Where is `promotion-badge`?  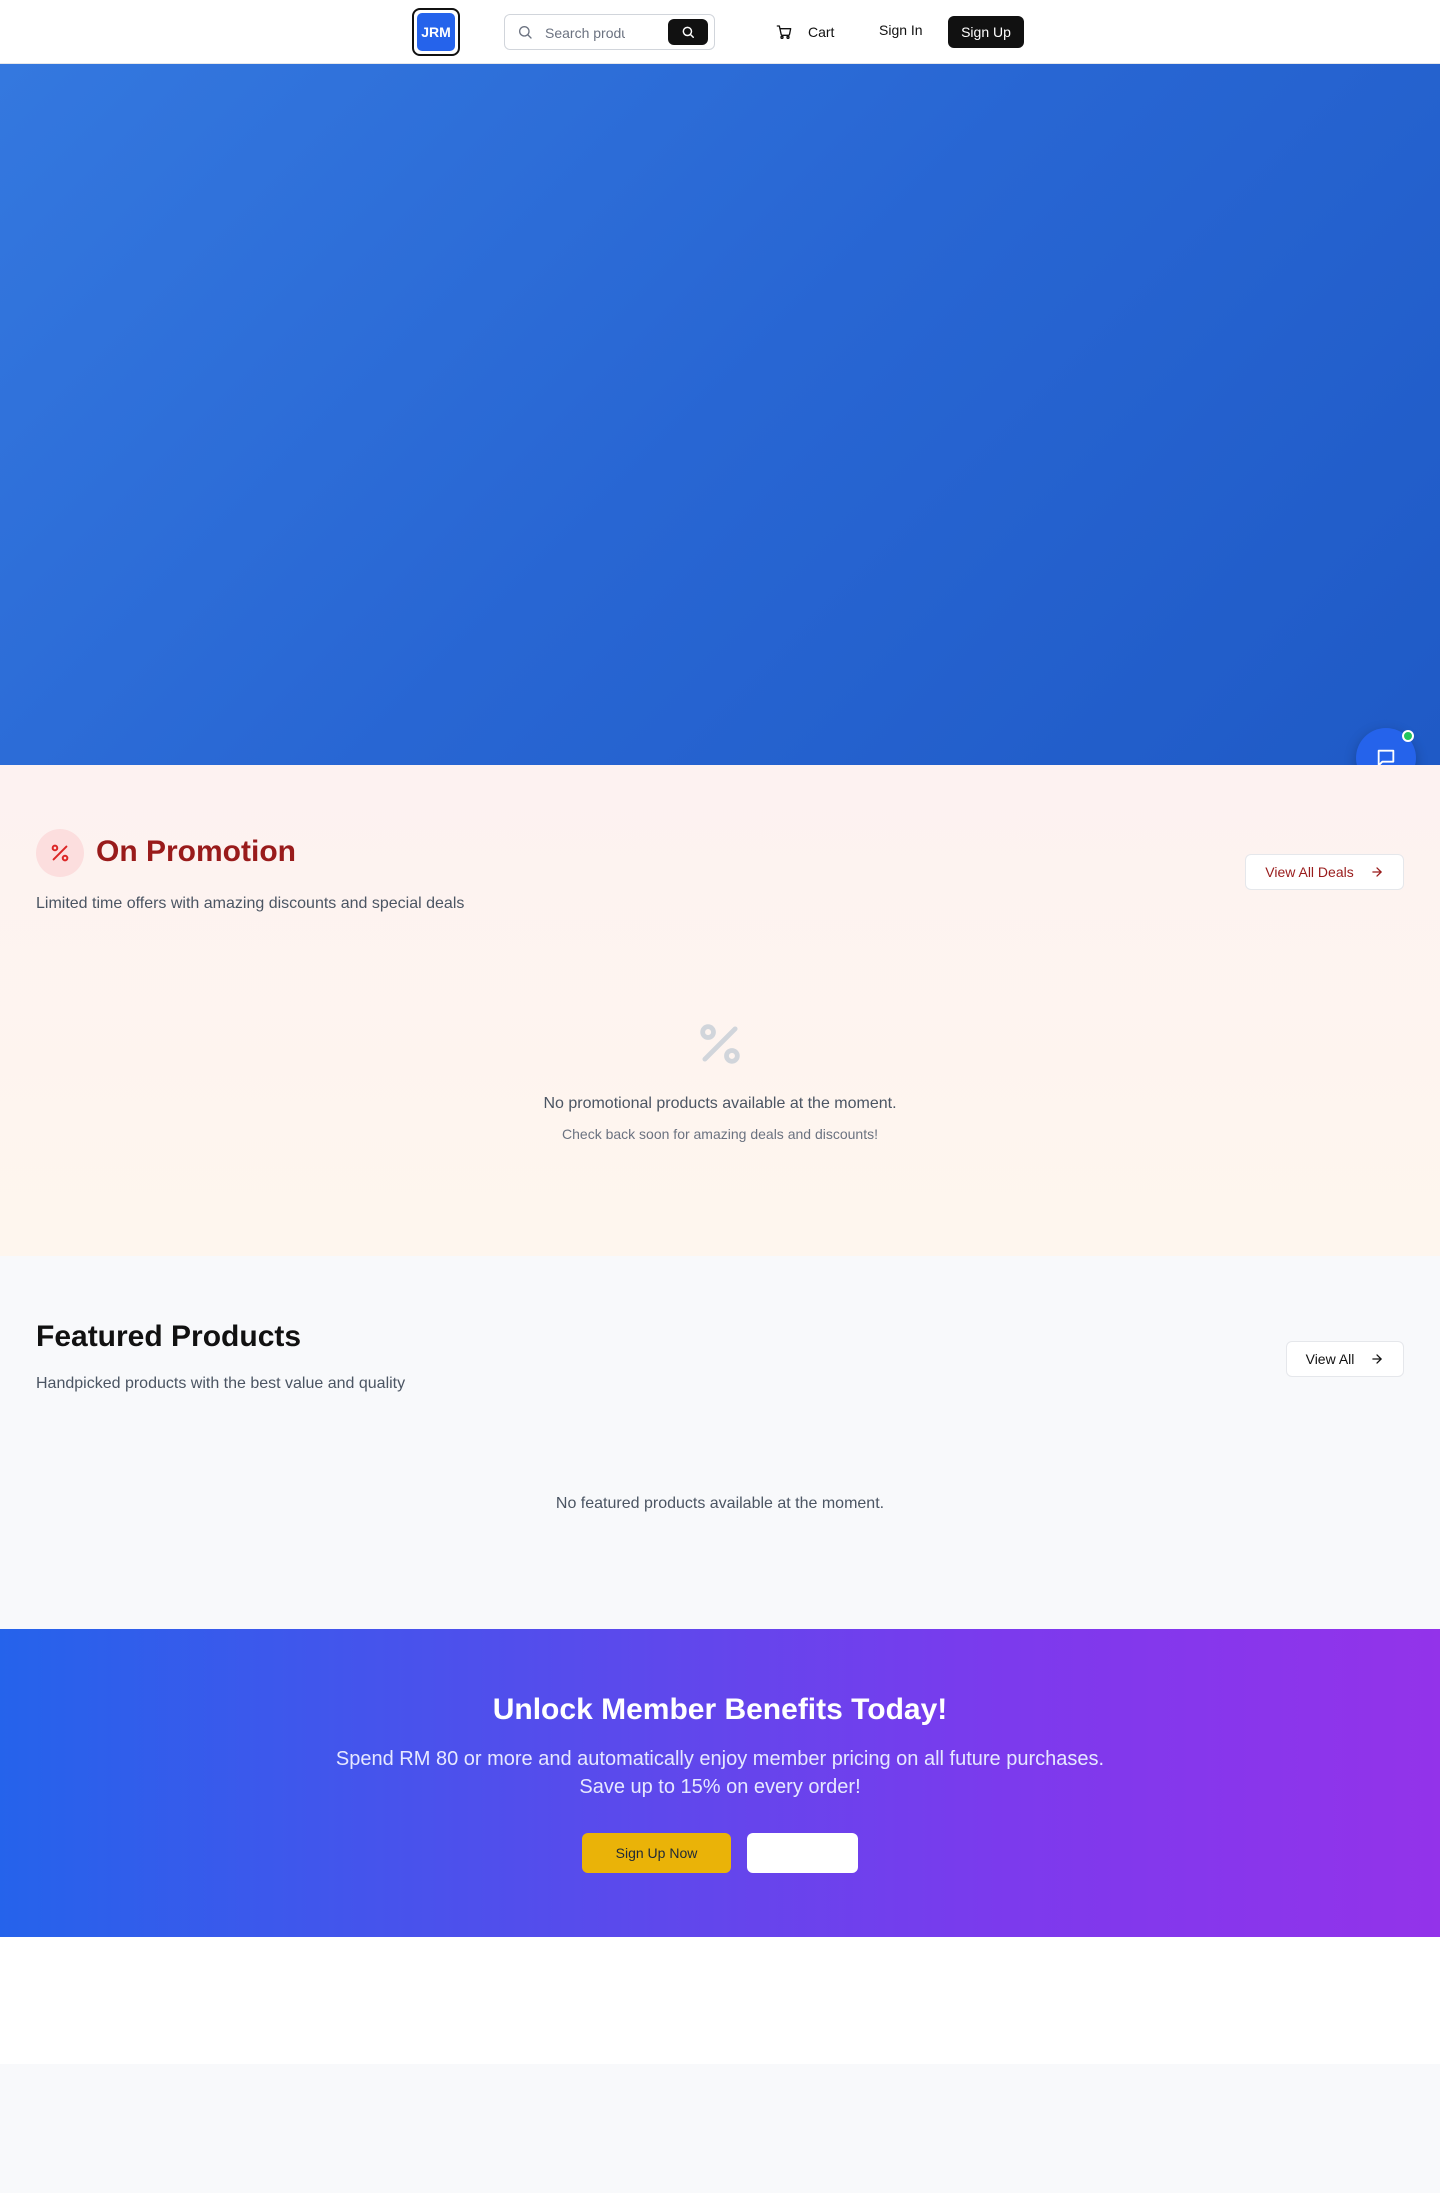
promotion-badge is located at coordinates (60, 853).